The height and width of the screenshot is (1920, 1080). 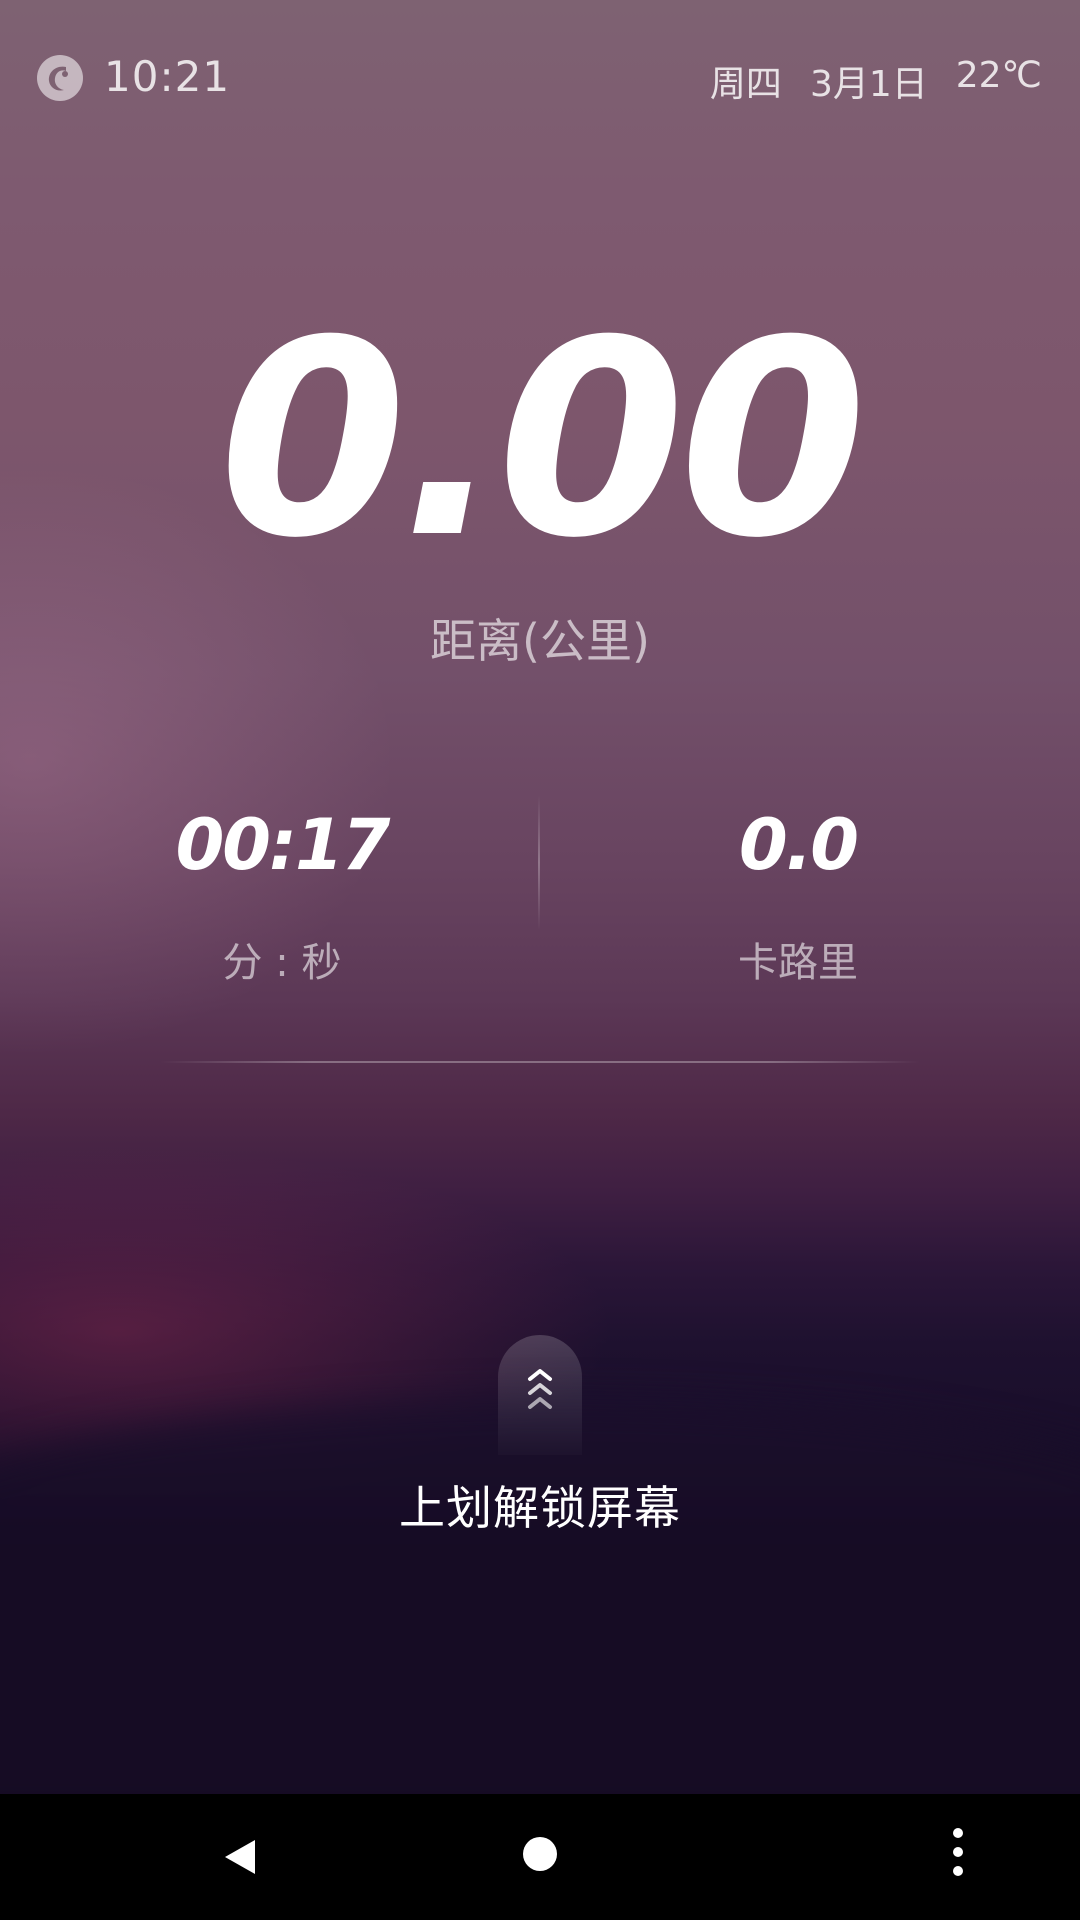 I want to click on app-logo-icon, so click(x=60, y=78).